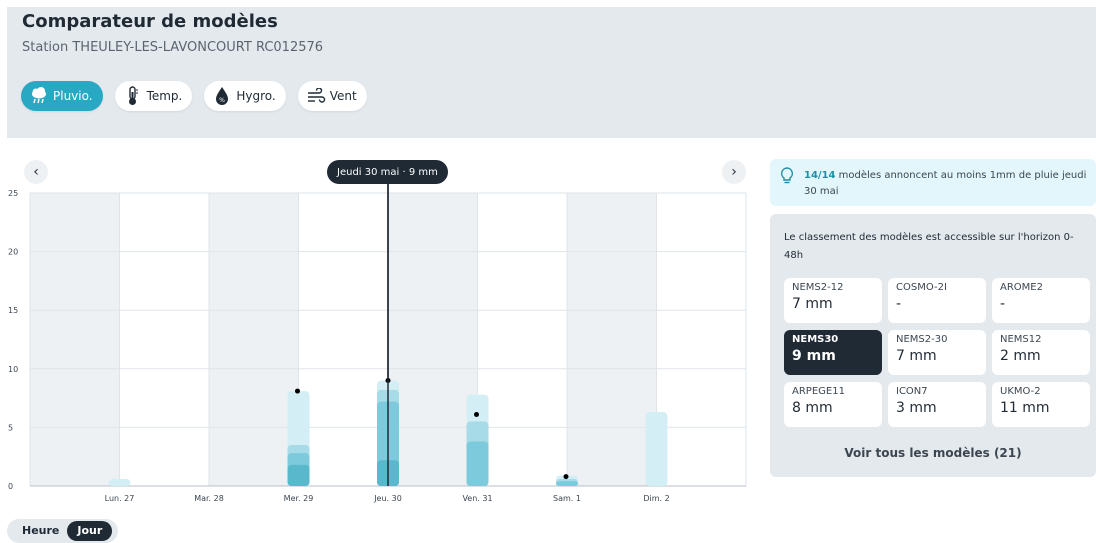 Image resolution: width=1096 pixels, height=543 pixels. What do you see at coordinates (343, 96) in the screenshot?
I see `tab-vent-label: Vent` at bounding box center [343, 96].